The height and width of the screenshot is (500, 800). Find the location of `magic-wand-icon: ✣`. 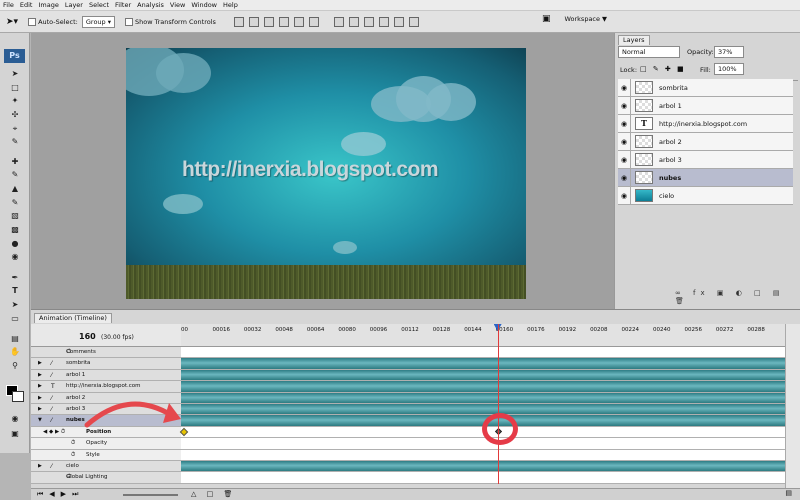

magic-wand-icon: ✣ is located at coordinates (15, 115).